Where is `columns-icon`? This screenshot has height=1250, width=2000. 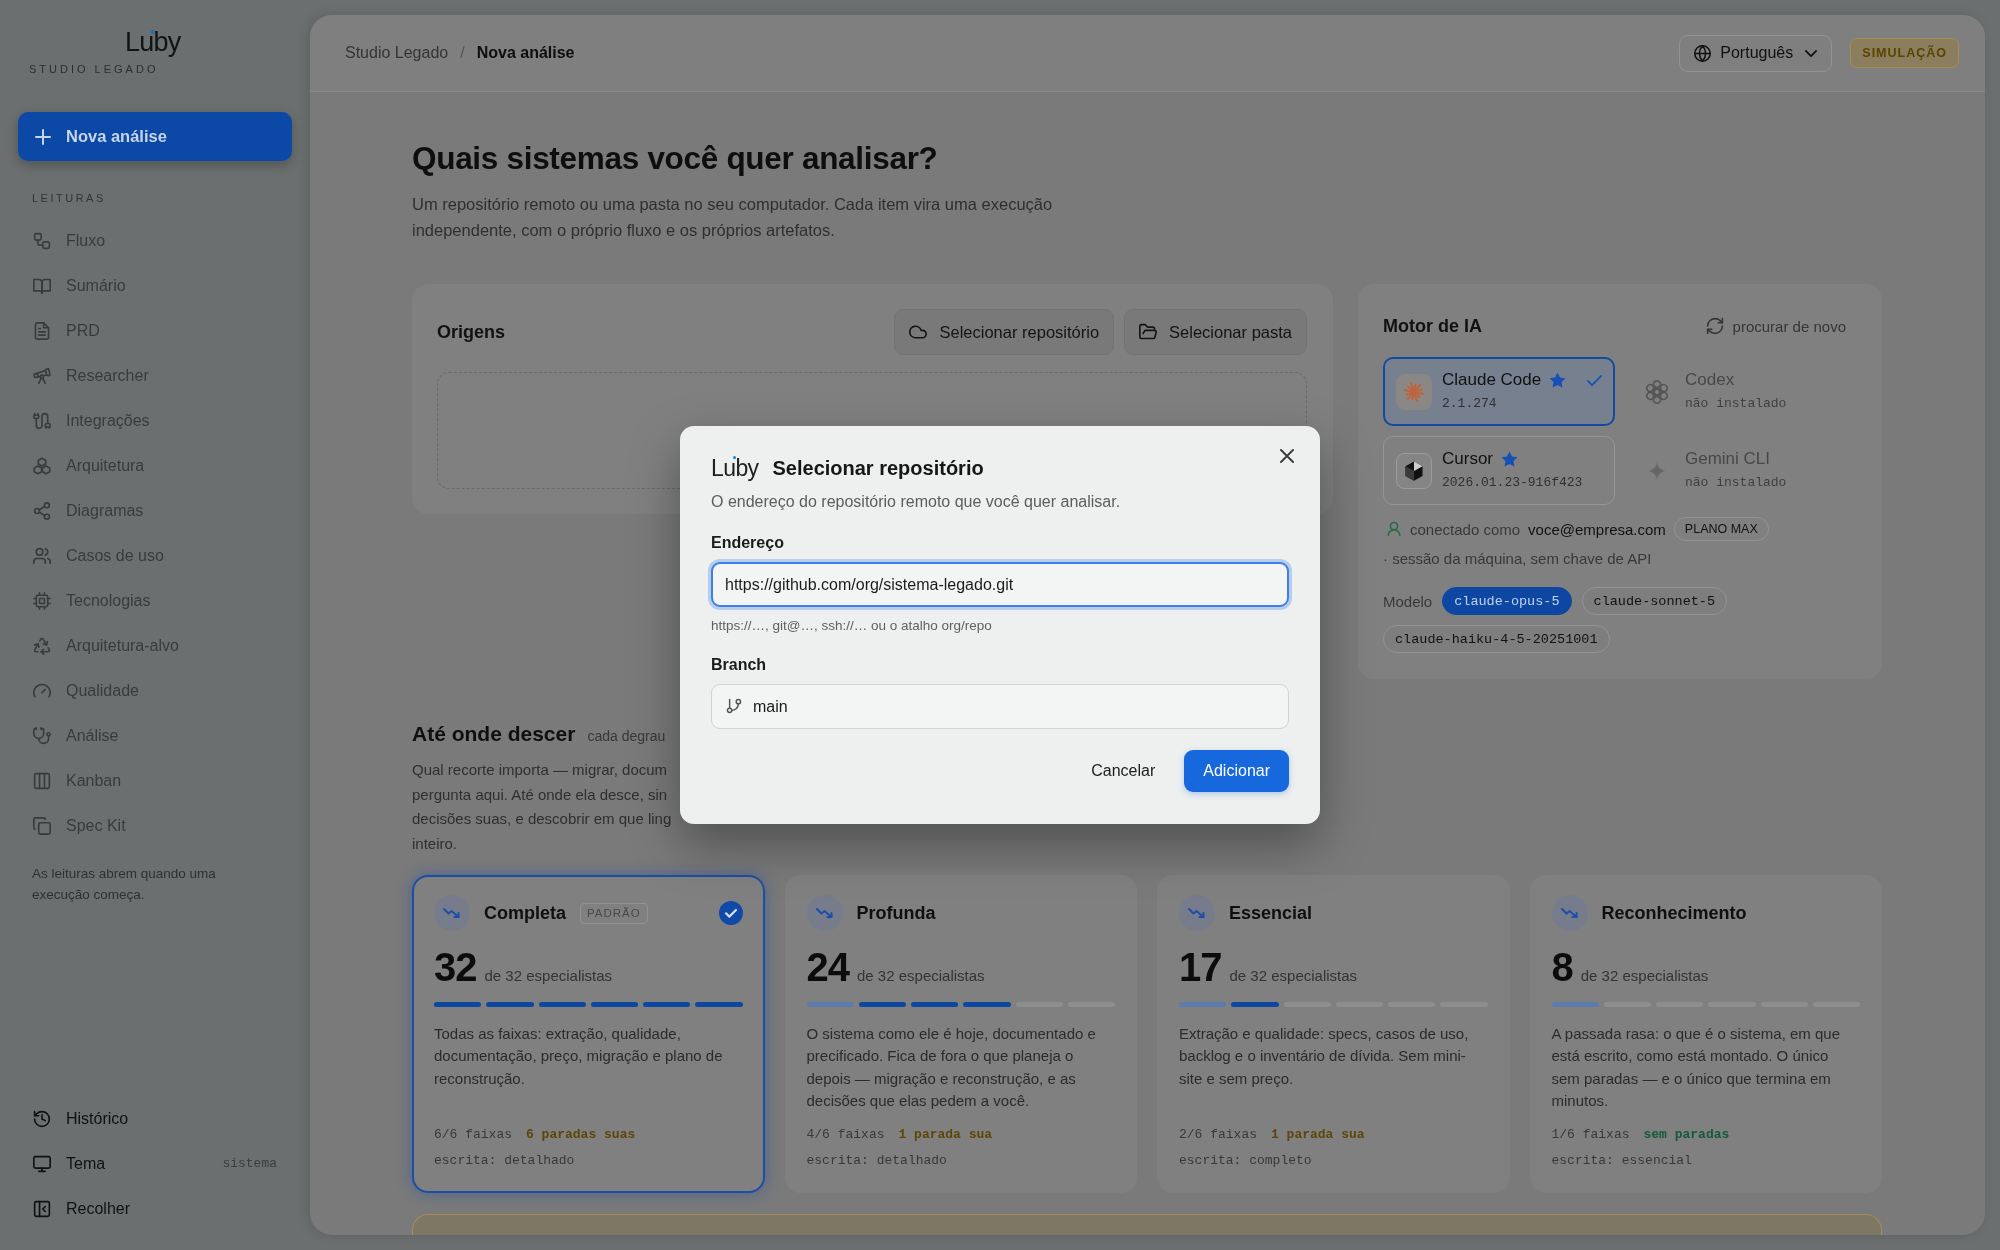
columns-icon is located at coordinates (42, 780).